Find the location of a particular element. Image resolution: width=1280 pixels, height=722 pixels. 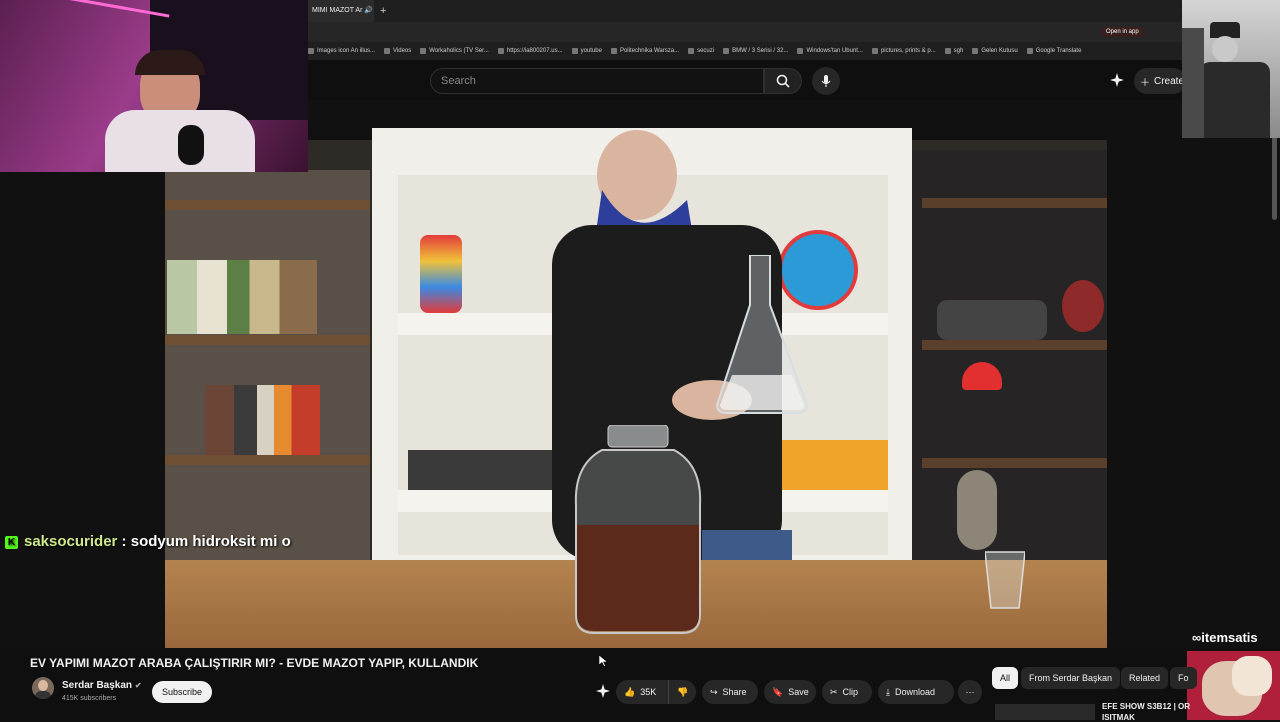

active-tab: MIMI MAZOT Ar 🔊 ✕ is located at coordinates (341, 11).